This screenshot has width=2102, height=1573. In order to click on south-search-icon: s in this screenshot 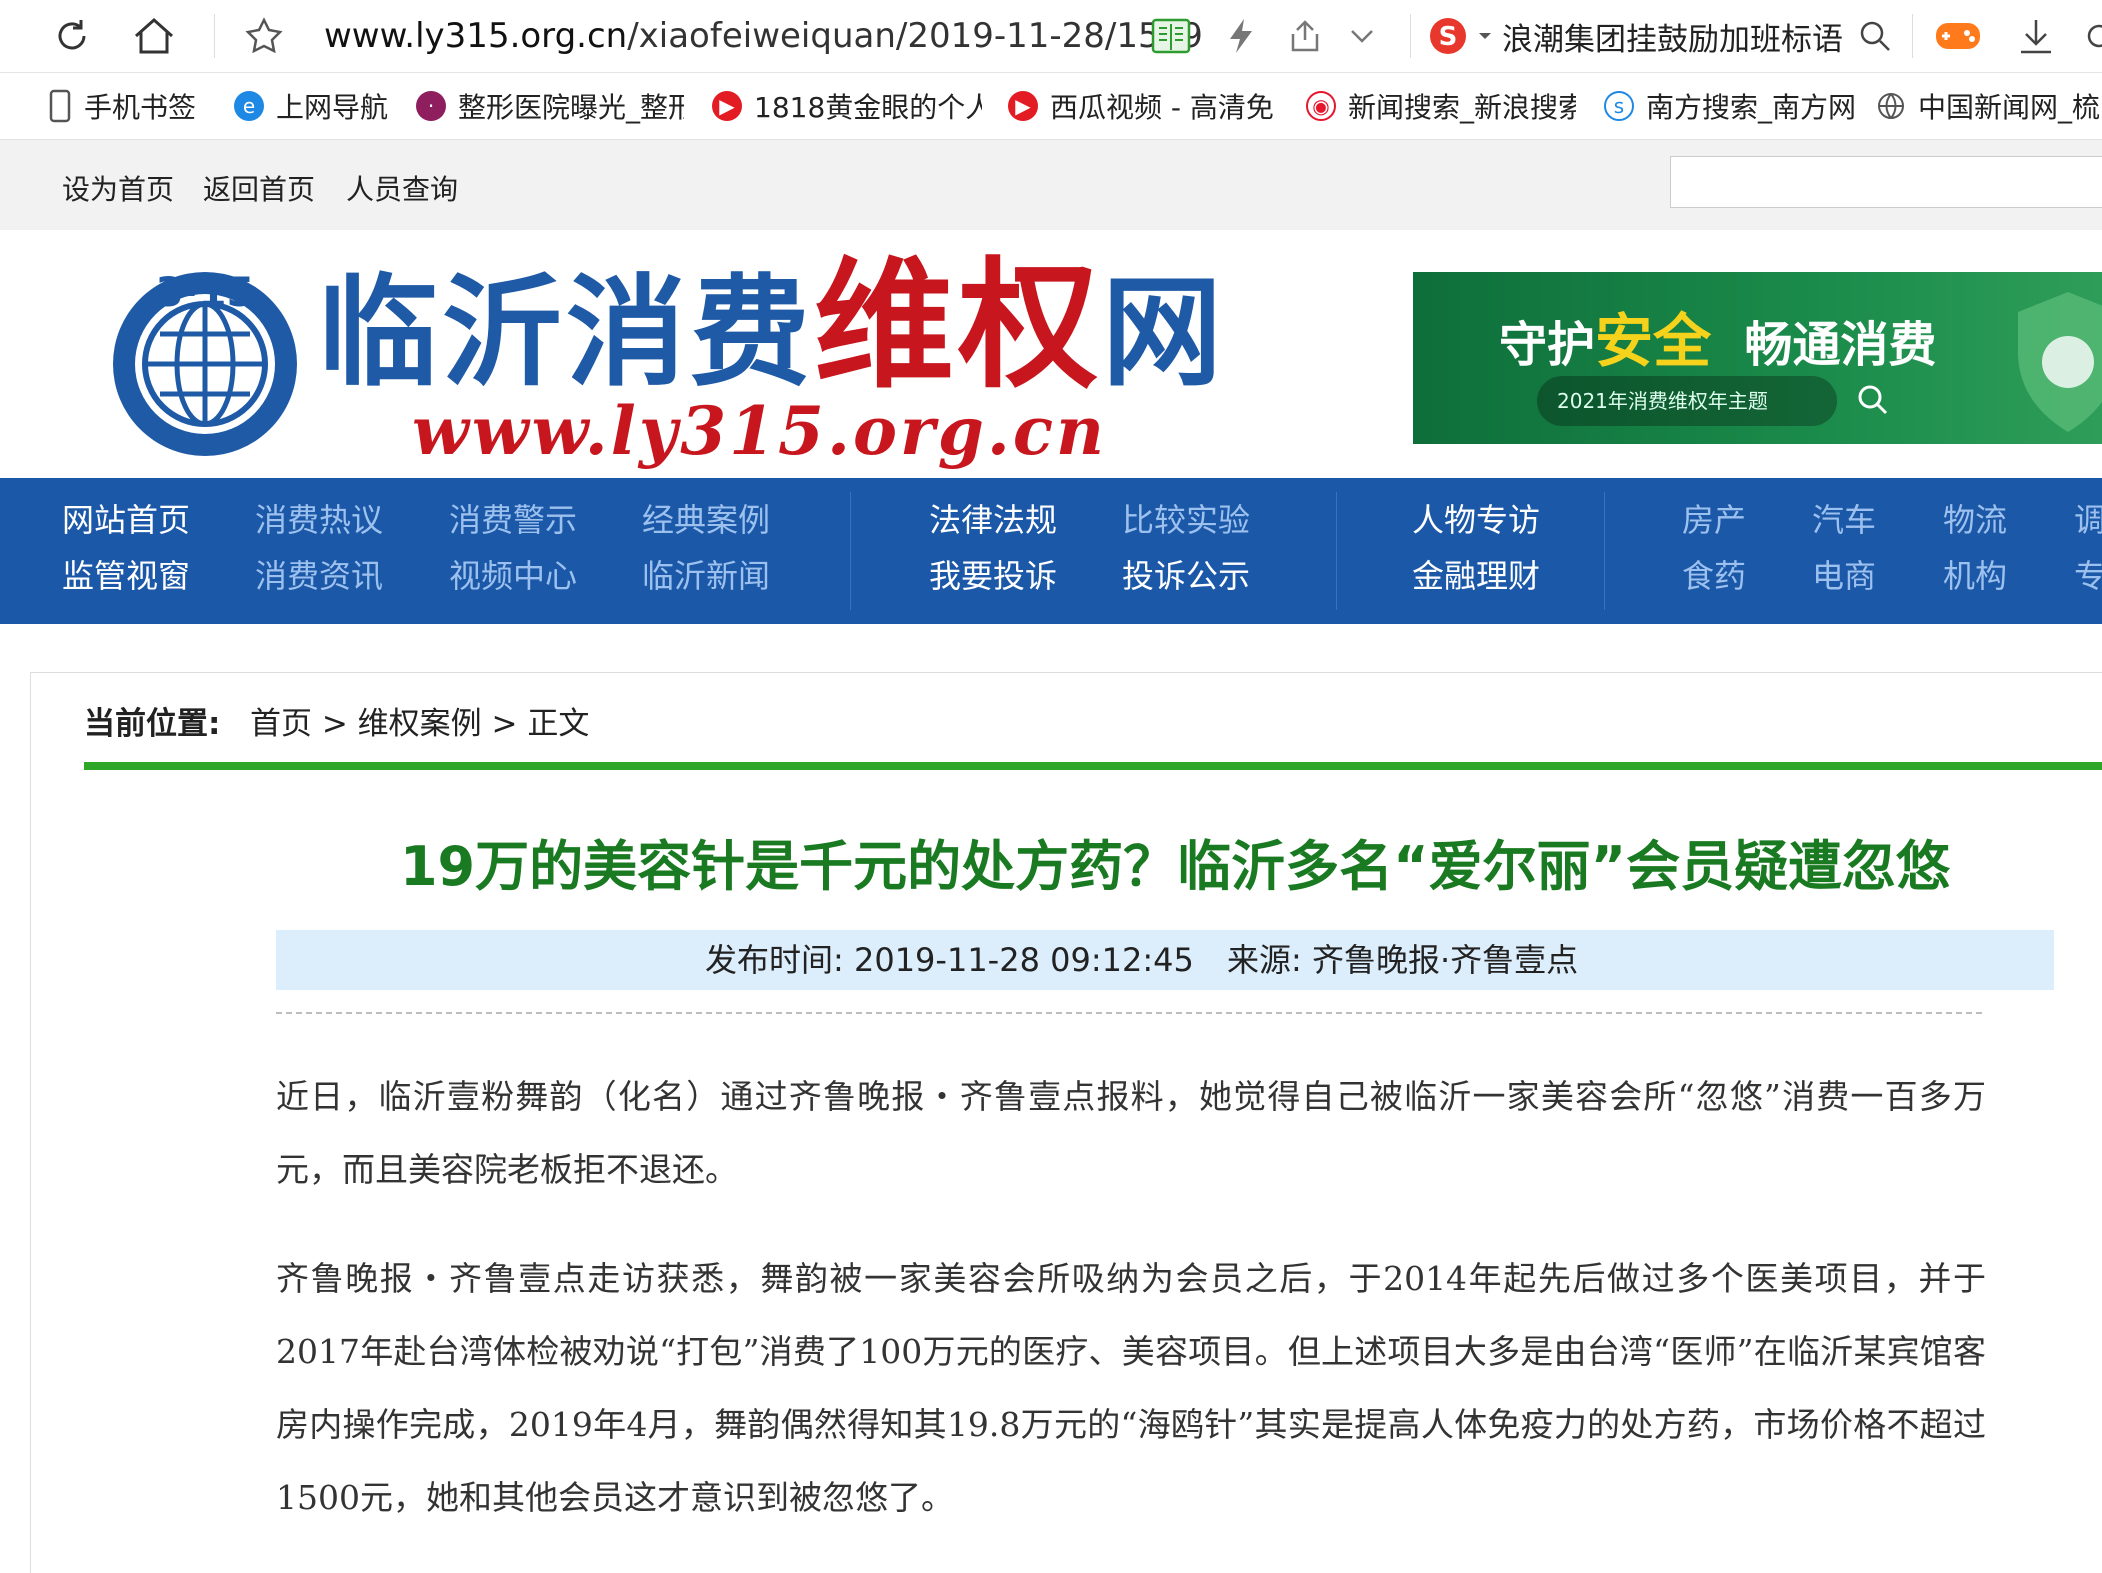, I will do `click(1619, 106)`.